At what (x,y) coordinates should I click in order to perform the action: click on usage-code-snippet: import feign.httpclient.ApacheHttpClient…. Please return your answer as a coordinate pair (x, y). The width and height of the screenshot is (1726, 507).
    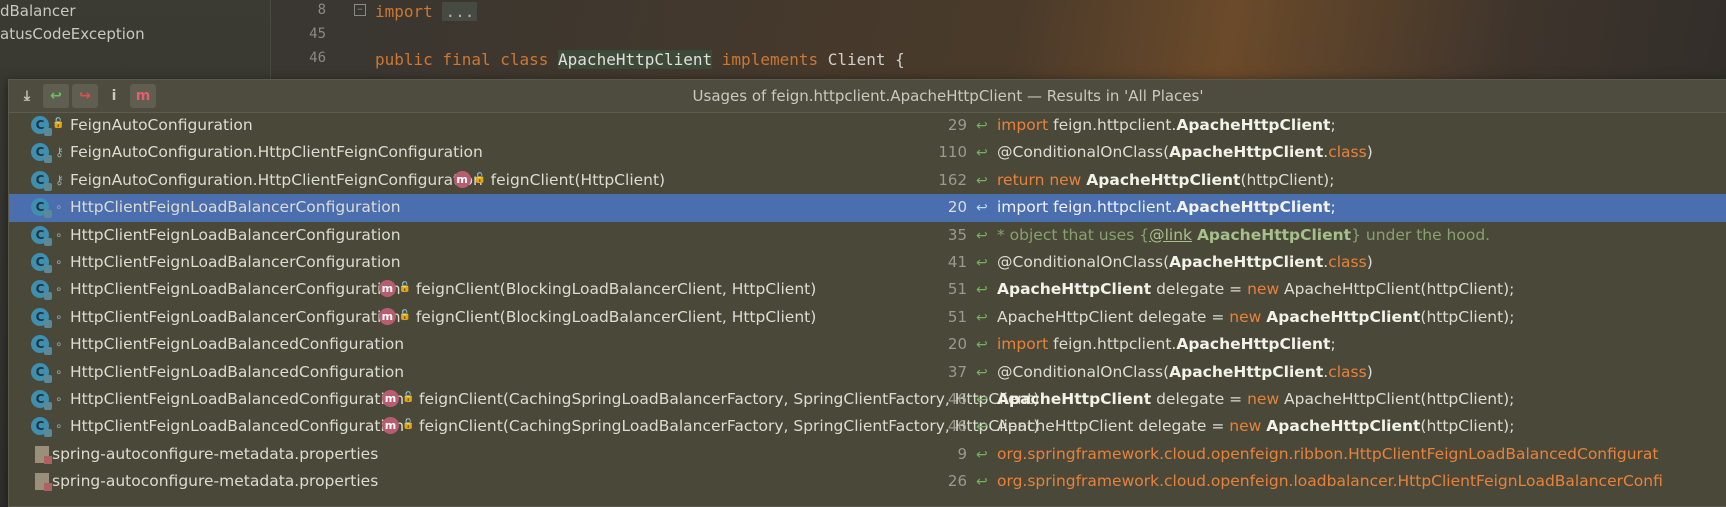
    Looking at the image, I should click on (1166, 207).